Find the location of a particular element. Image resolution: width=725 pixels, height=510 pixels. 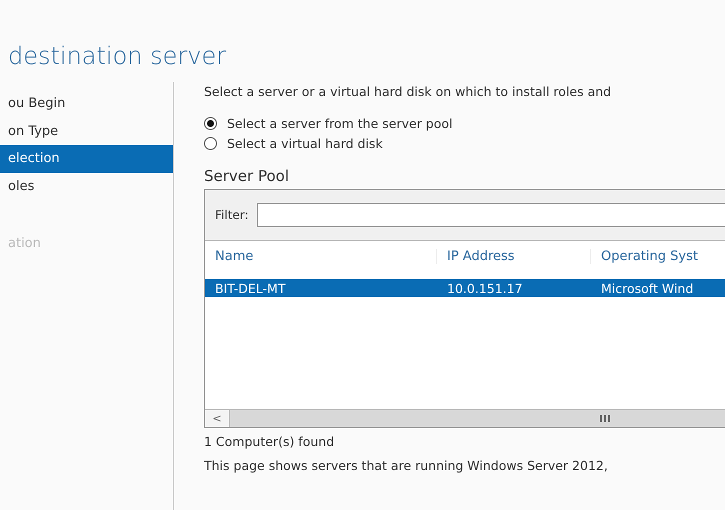

horizontal-scrollbar: < is located at coordinates (465, 418).